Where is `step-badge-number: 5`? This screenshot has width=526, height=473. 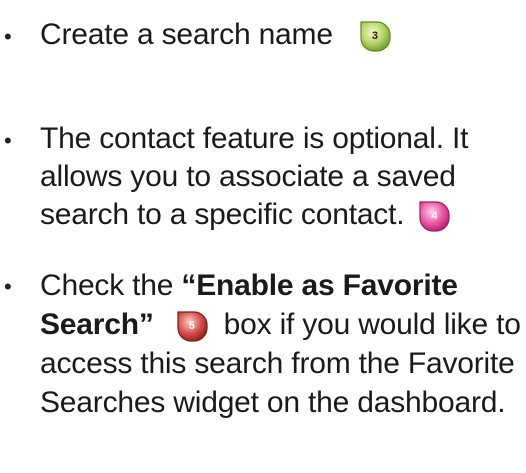 step-badge-number: 5 is located at coordinates (191, 326).